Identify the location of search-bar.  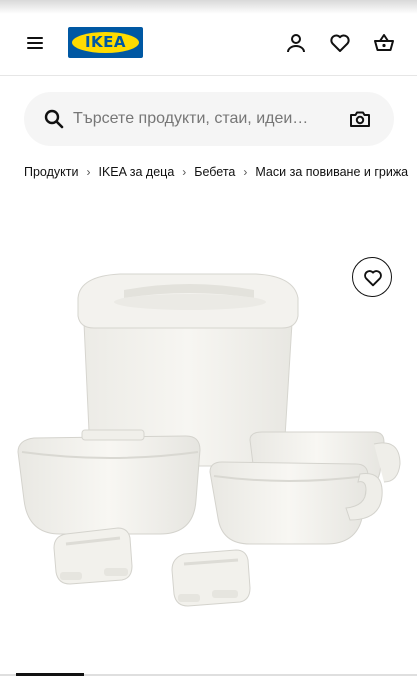
(209, 119).